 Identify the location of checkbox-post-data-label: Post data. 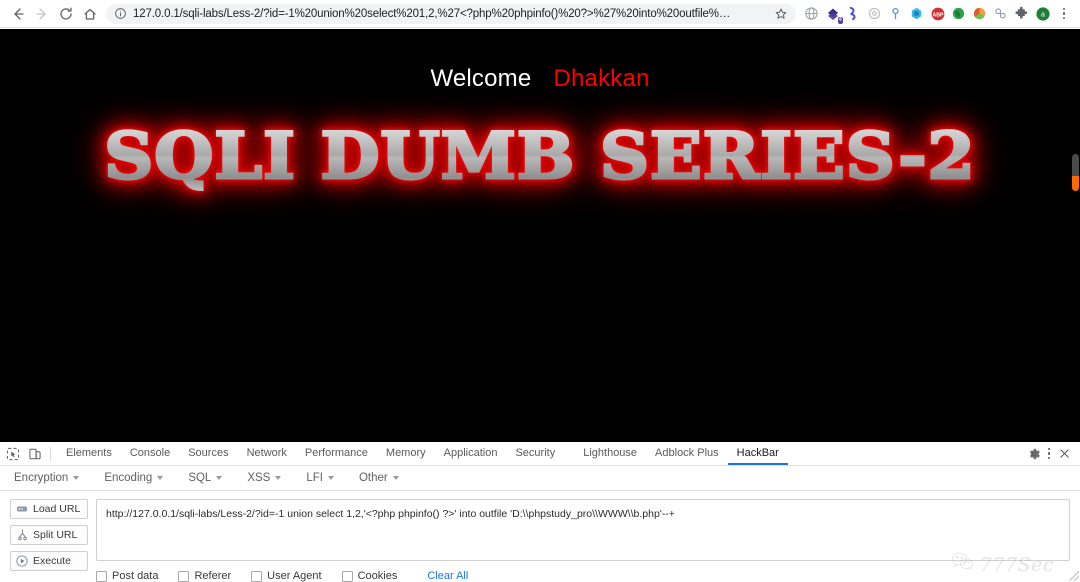
(135, 576).